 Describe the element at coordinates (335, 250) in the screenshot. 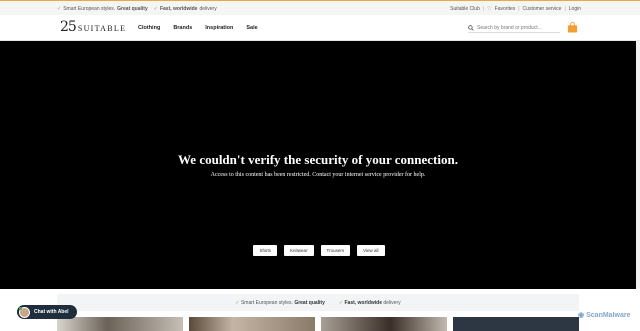

I see `trousers-button: Trousers` at that location.